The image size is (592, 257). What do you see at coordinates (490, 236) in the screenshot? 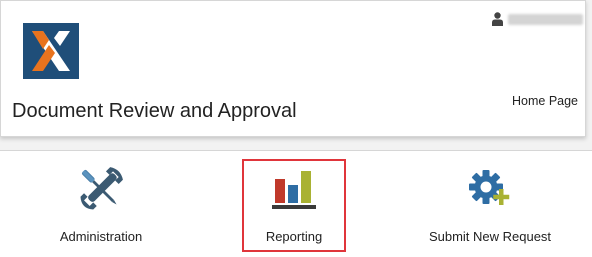
I see `submit-new-request-label: Submit New Request` at bounding box center [490, 236].